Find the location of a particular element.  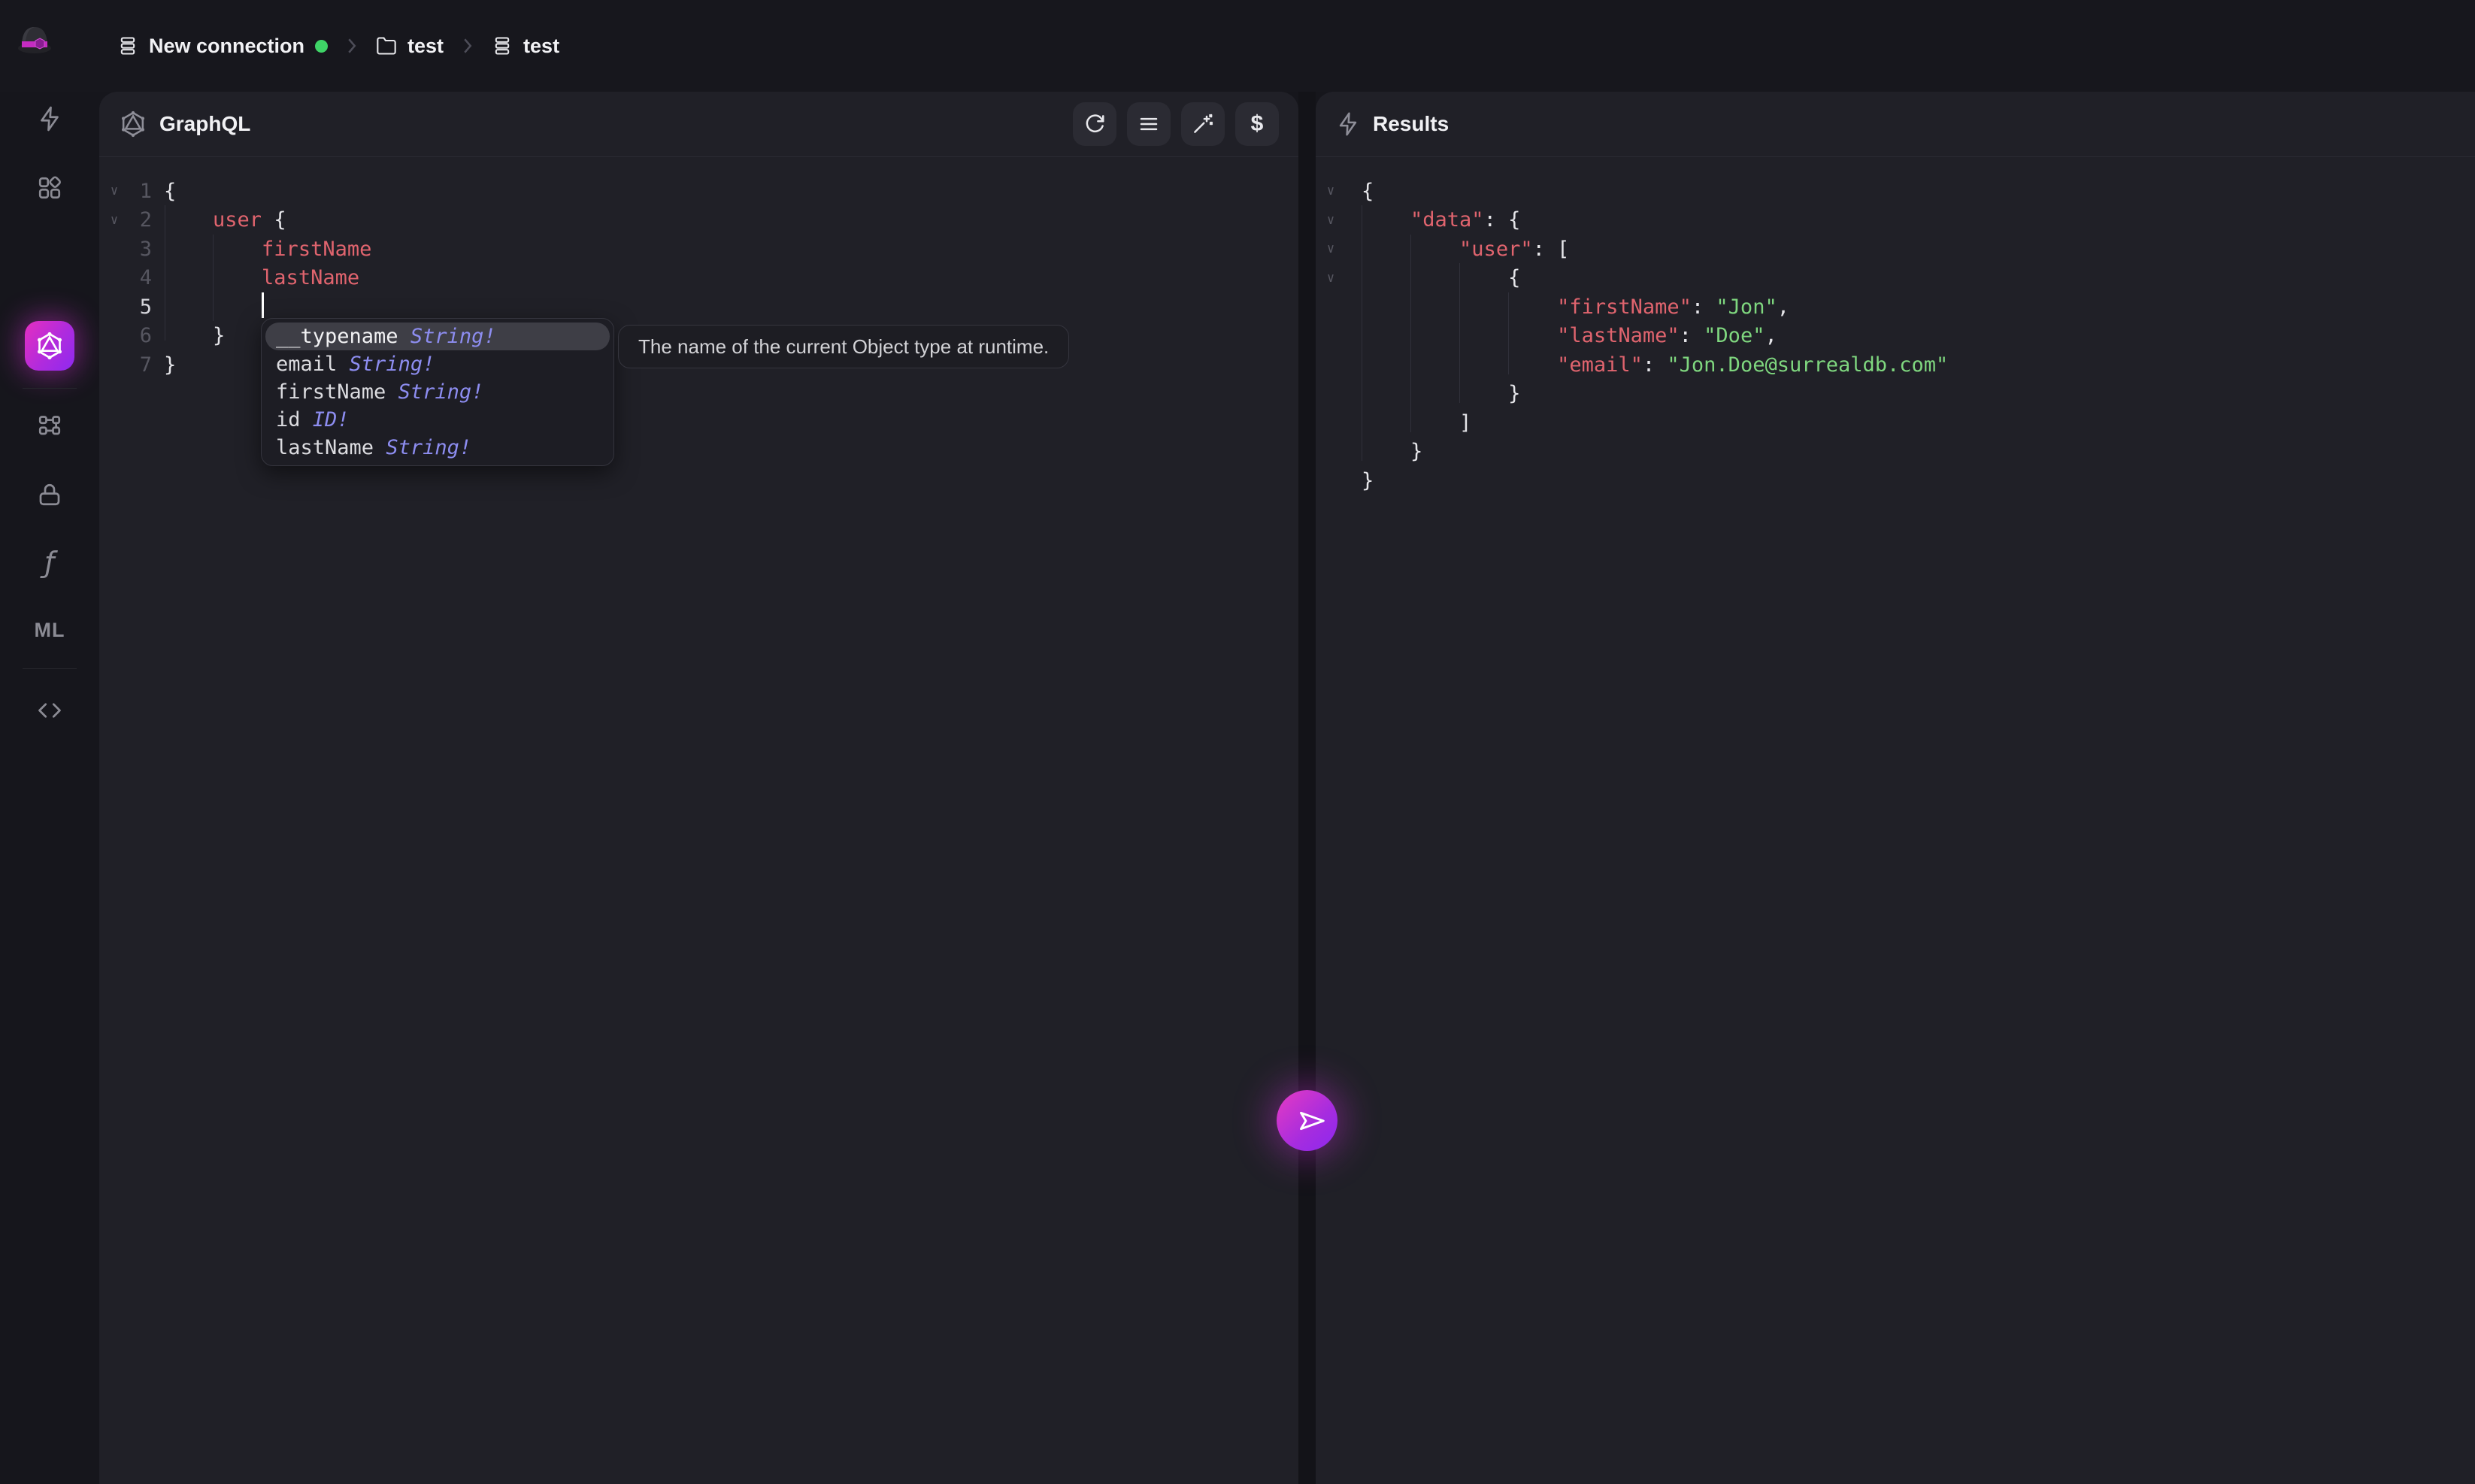

autocomplete-item: id ID! is located at coordinates (437, 420).